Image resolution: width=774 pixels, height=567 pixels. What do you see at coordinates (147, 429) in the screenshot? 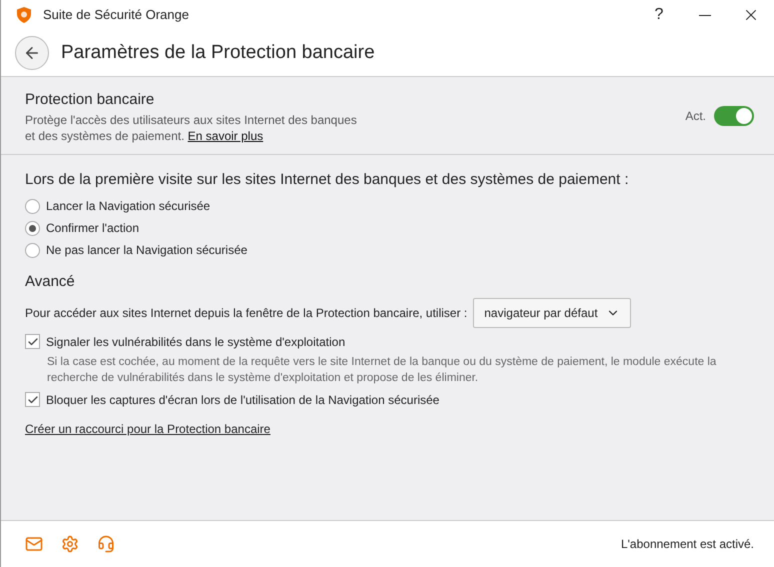
I see `shortcut-link: Créer un raccourci pour la Protection bancaire` at bounding box center [147, 429].